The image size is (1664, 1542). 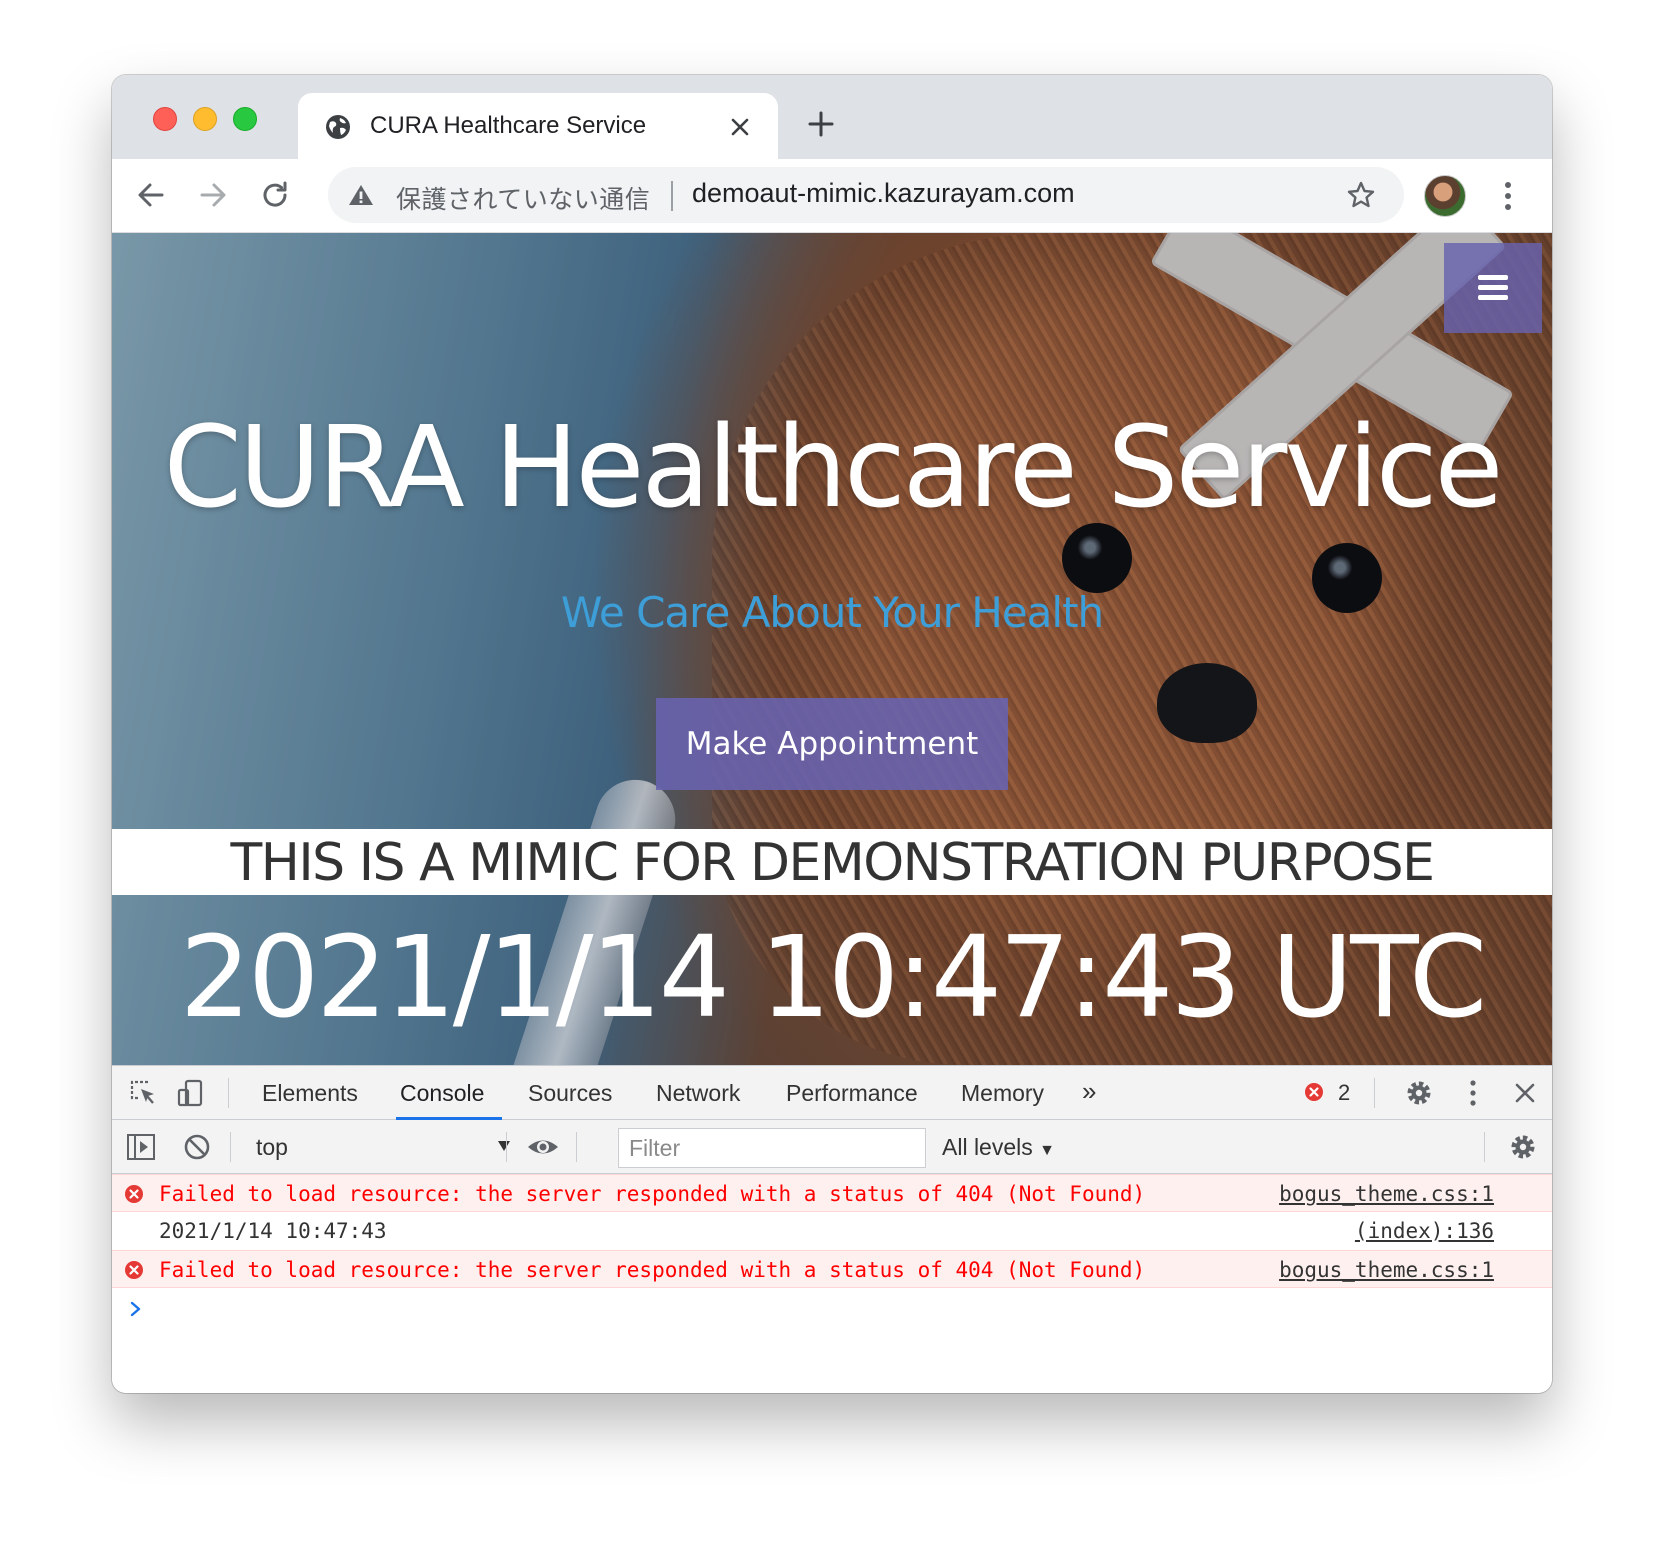 What do you see at coordinates (310, 1093) in the screenshot?
I see `tab-elements: Elements` at bounding box center [310, 1093].